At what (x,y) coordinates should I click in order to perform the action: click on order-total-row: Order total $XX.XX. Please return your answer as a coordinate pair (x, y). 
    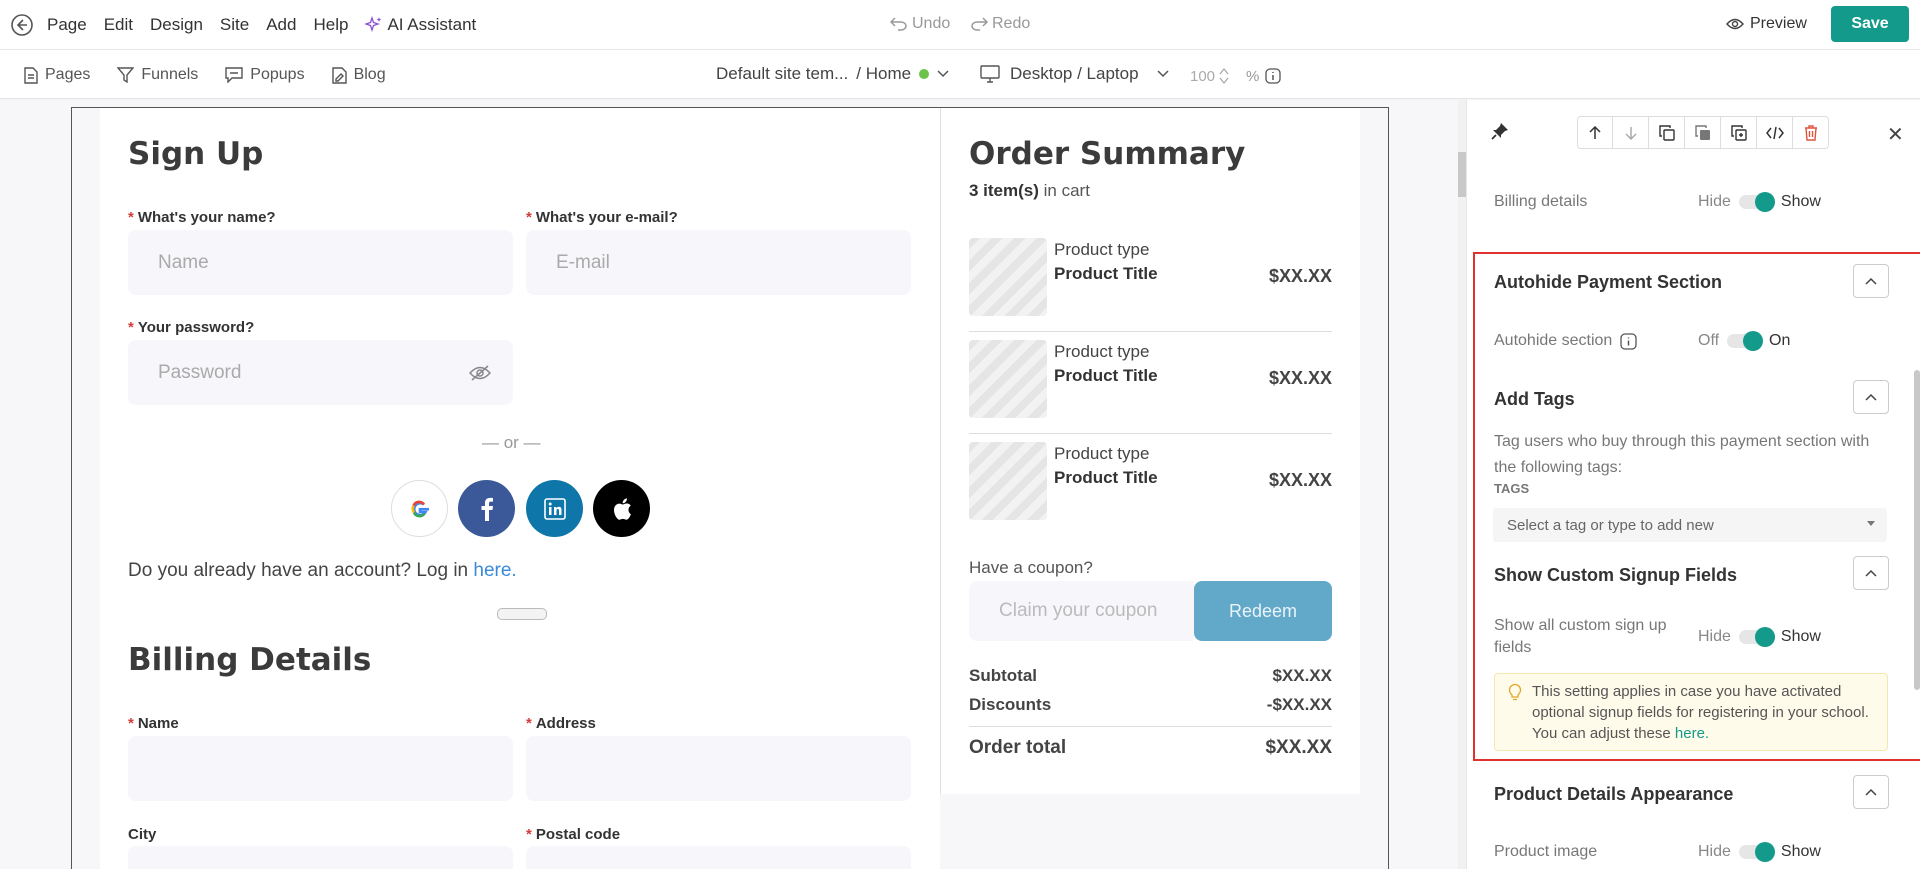
    Looking at the image, I should click on (1150, 748).